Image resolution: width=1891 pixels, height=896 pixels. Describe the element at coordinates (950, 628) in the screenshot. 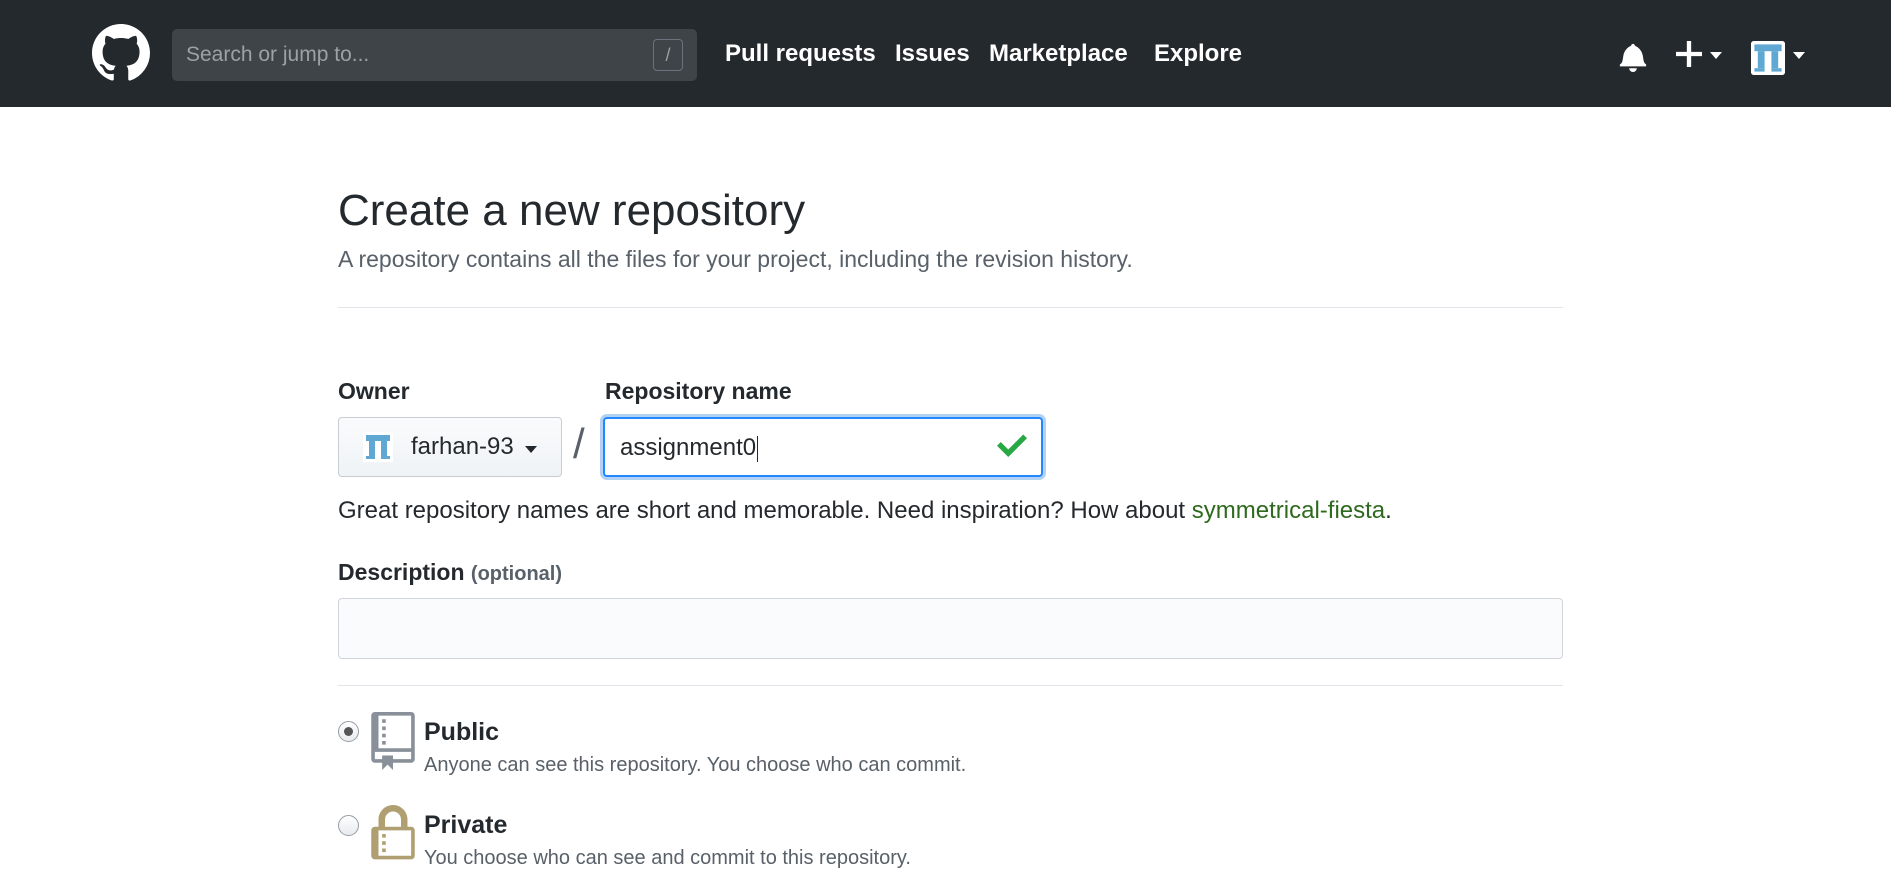

I see `description-input` at that location.